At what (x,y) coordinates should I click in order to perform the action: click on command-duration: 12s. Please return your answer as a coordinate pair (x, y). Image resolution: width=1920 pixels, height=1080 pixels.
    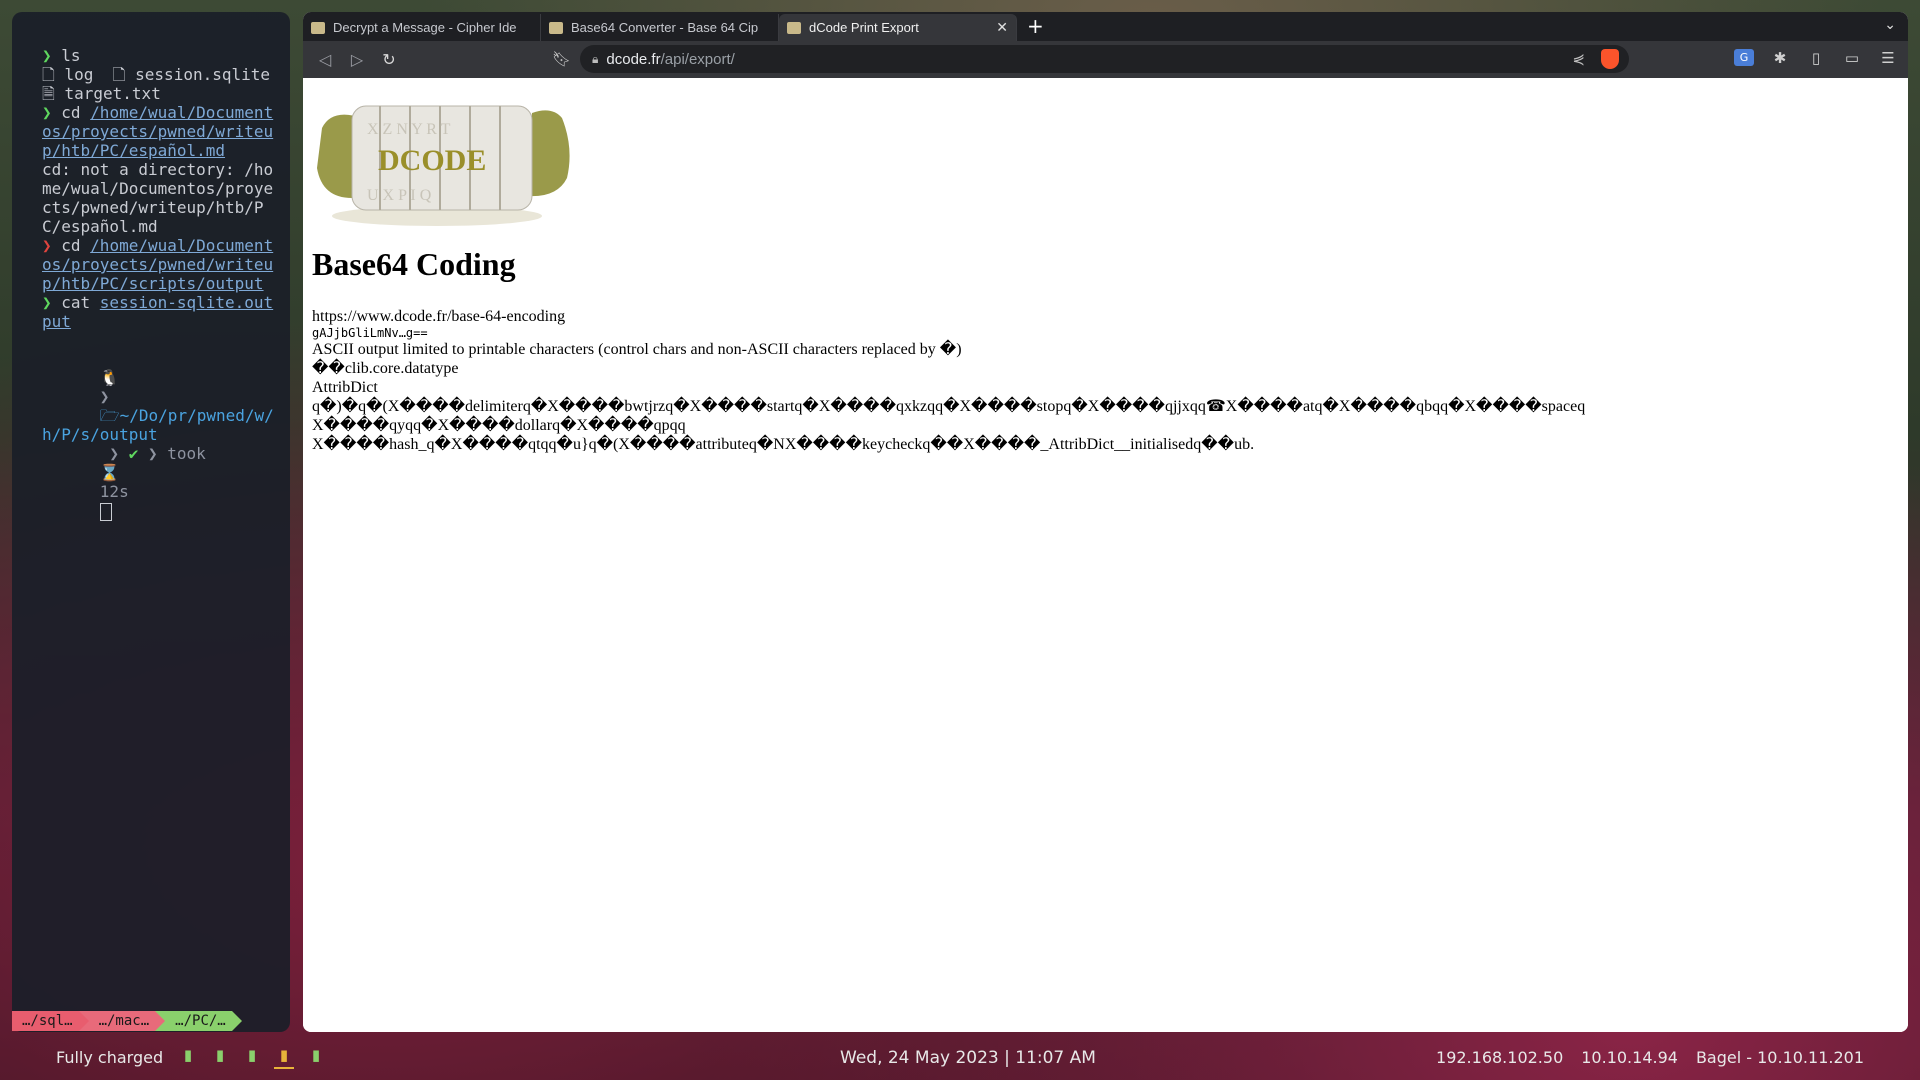
    Looking at the image, I should click on (114, 491).